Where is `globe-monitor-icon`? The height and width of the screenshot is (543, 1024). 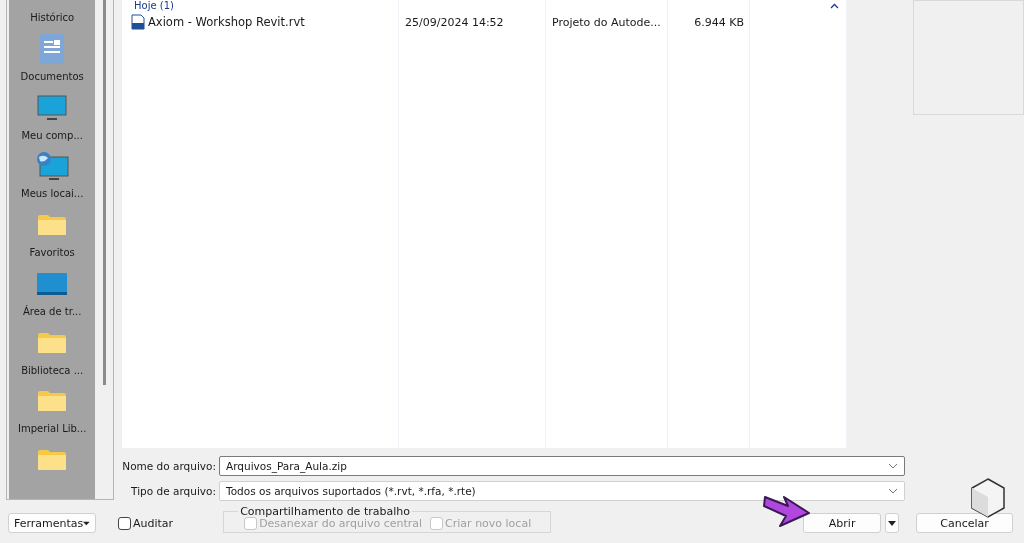 globe-monitor-icon is located at coordinates (52, 166).